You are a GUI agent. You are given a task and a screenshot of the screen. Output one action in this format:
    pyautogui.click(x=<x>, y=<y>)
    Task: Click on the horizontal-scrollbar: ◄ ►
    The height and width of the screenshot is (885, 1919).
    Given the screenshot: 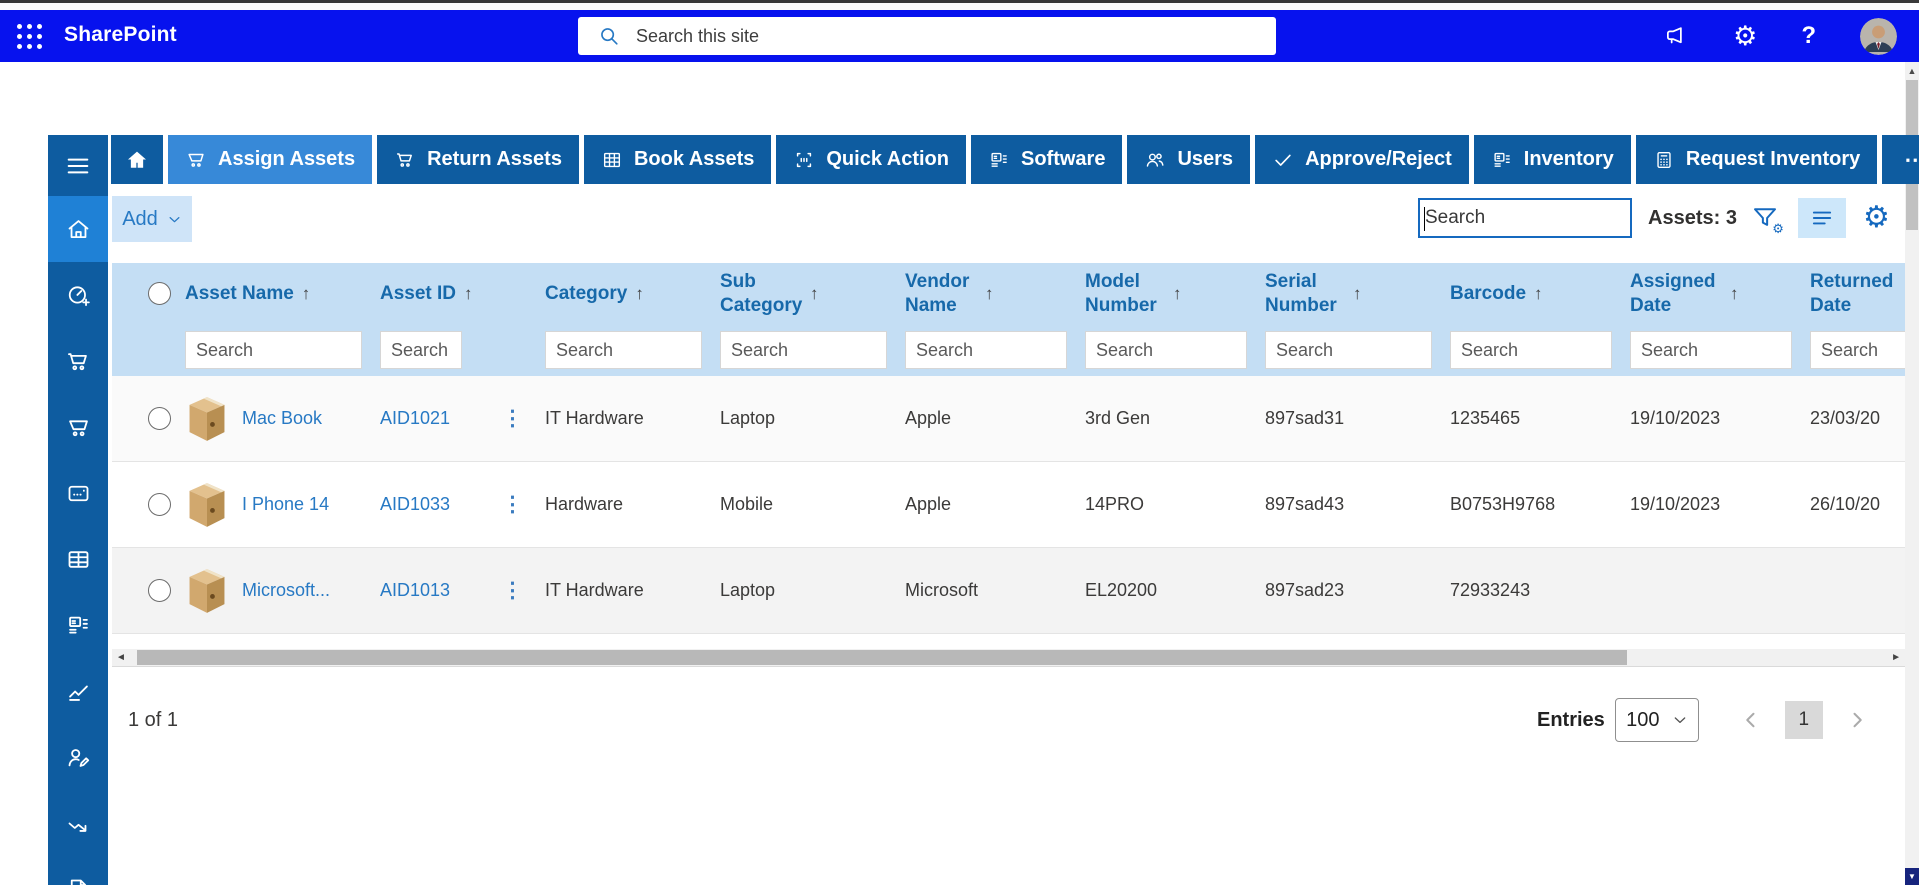 What is the action you would take?
    pyautogui.click(x=1008, y=658)
    